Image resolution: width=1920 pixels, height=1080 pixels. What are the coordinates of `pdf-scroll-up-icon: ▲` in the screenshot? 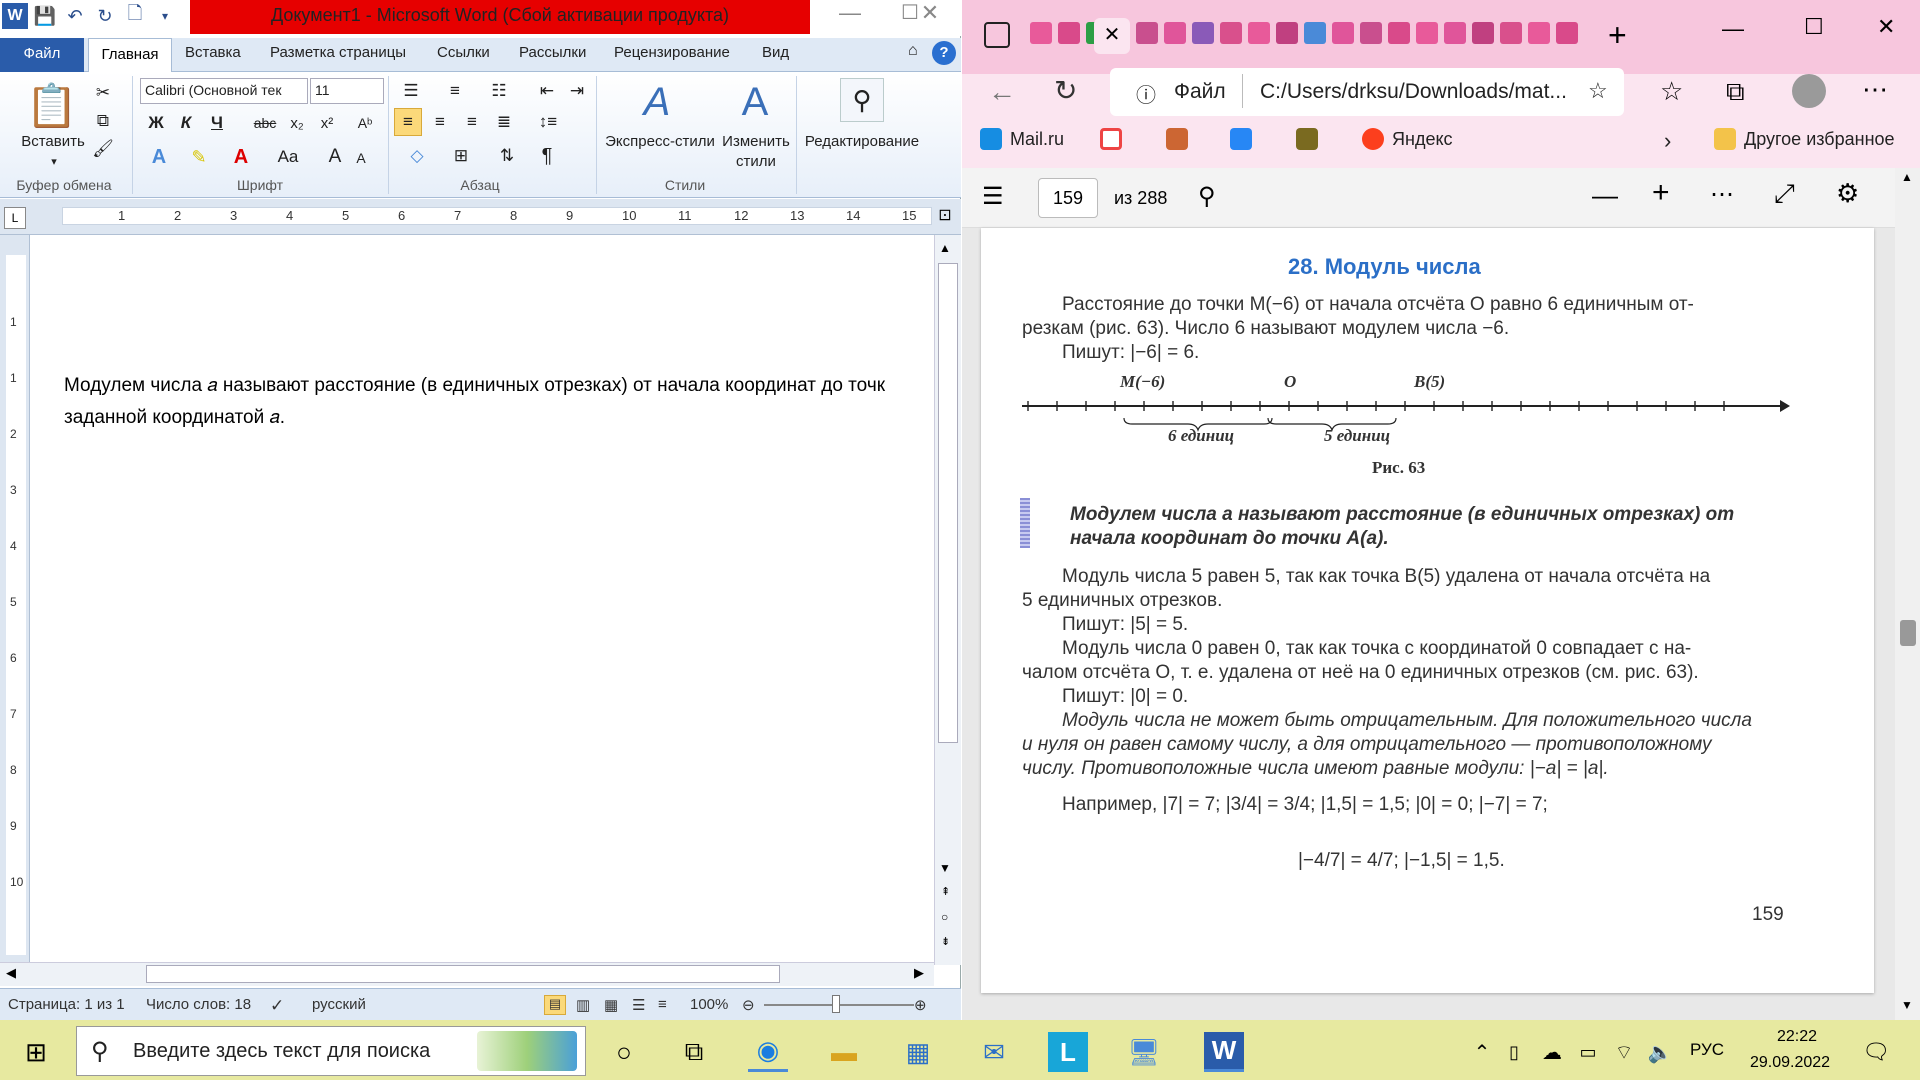 It's located at (1907, 177).